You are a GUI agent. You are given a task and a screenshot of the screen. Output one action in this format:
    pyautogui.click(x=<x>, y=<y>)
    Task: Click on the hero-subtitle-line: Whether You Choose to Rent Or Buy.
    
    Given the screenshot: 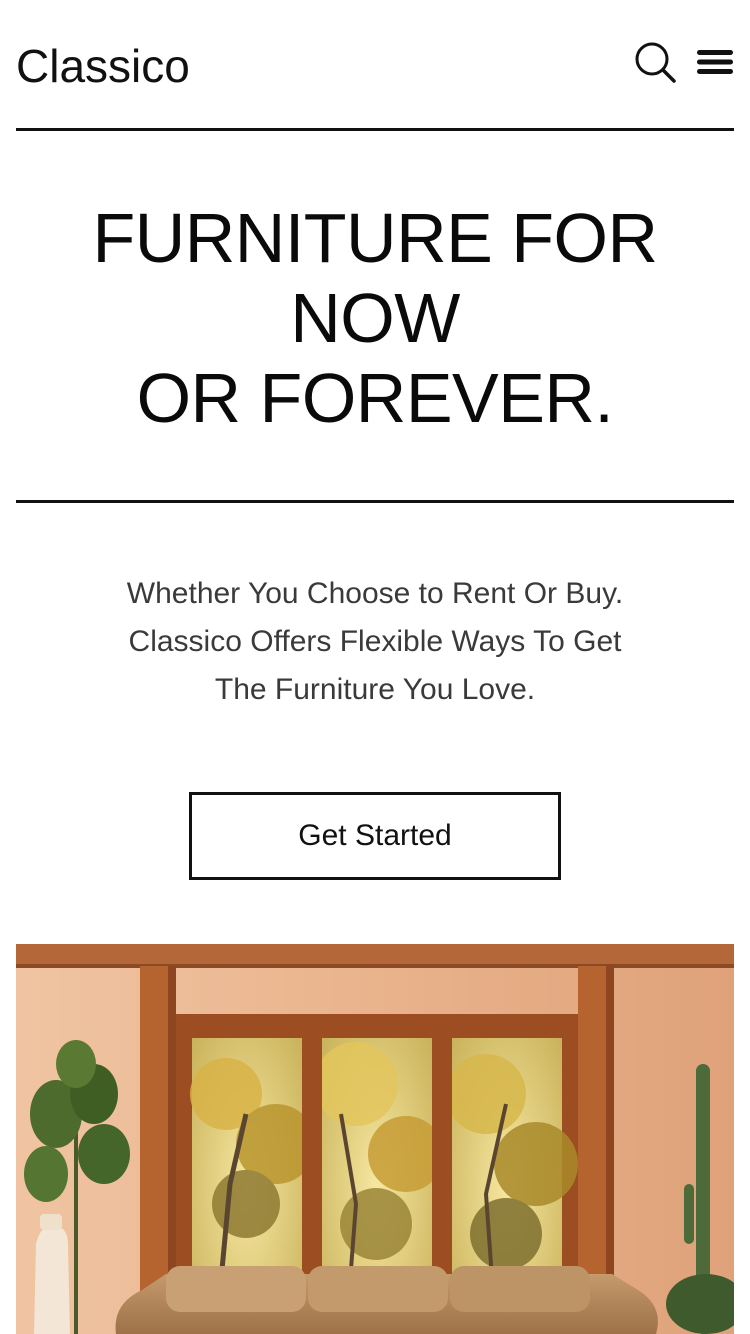 What is the action you would take?
    pyautogui.click(x=375, y=593)
    